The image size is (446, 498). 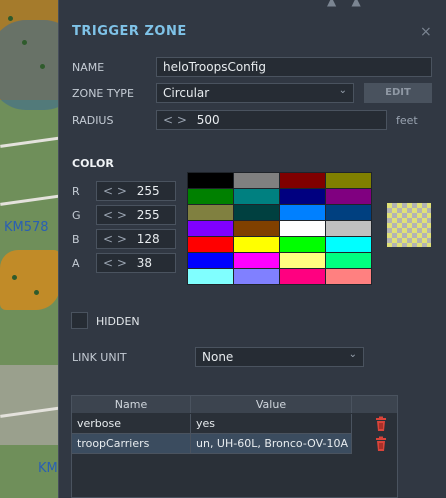 What do you see at coordinates (148, 215) in the screenshot?
I see `green-value: 255` at bounding box center [148, 215].